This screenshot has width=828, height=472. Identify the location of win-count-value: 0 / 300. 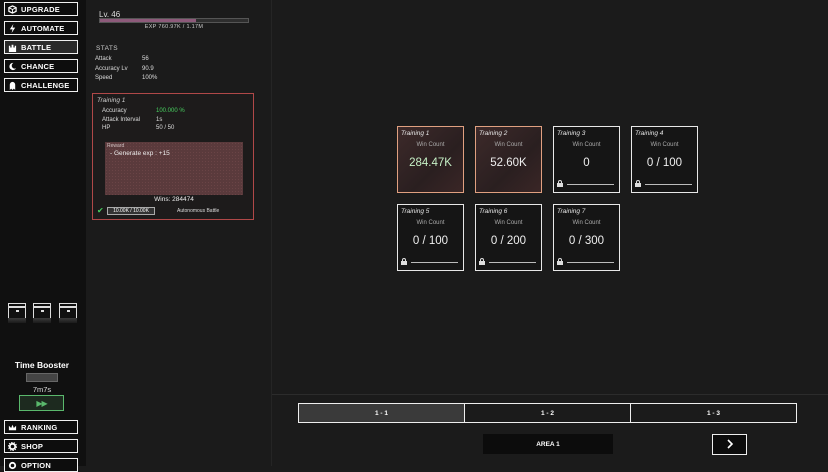
(586, 241).